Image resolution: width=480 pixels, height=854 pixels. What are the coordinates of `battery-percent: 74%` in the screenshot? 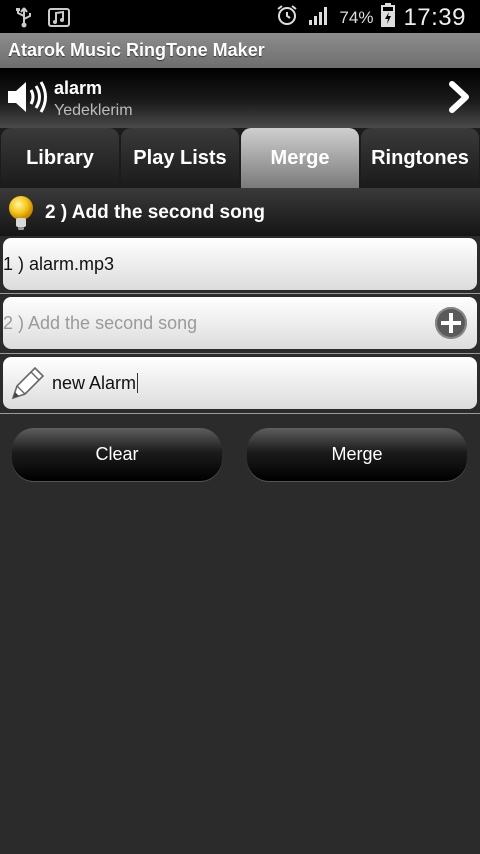 It's located at (356, 17).